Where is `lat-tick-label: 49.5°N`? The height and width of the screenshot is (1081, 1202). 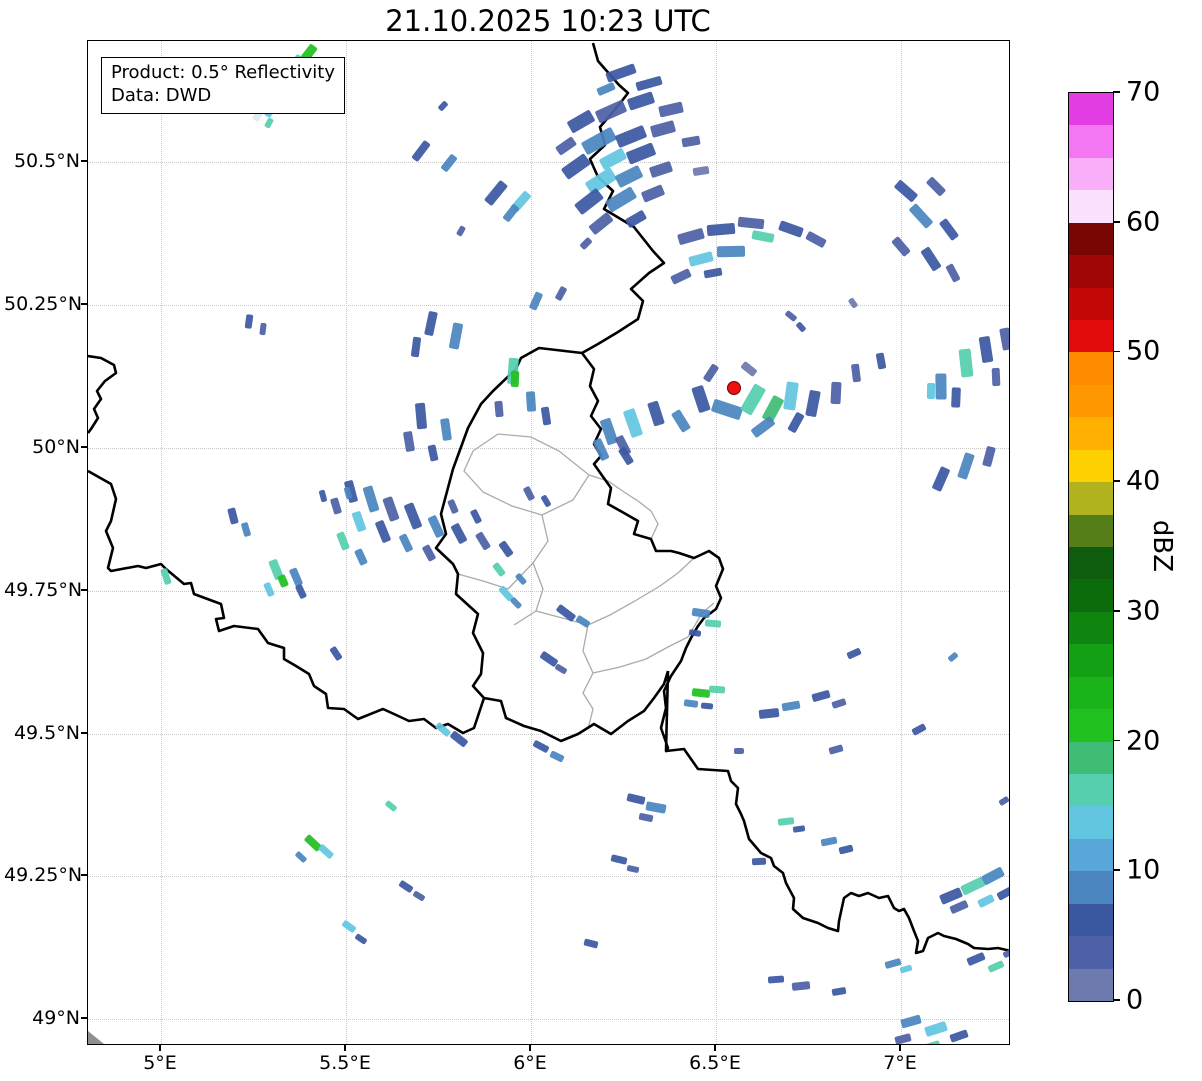
lat-tick-label: 49.5°N is located at coordinates (46, 733).